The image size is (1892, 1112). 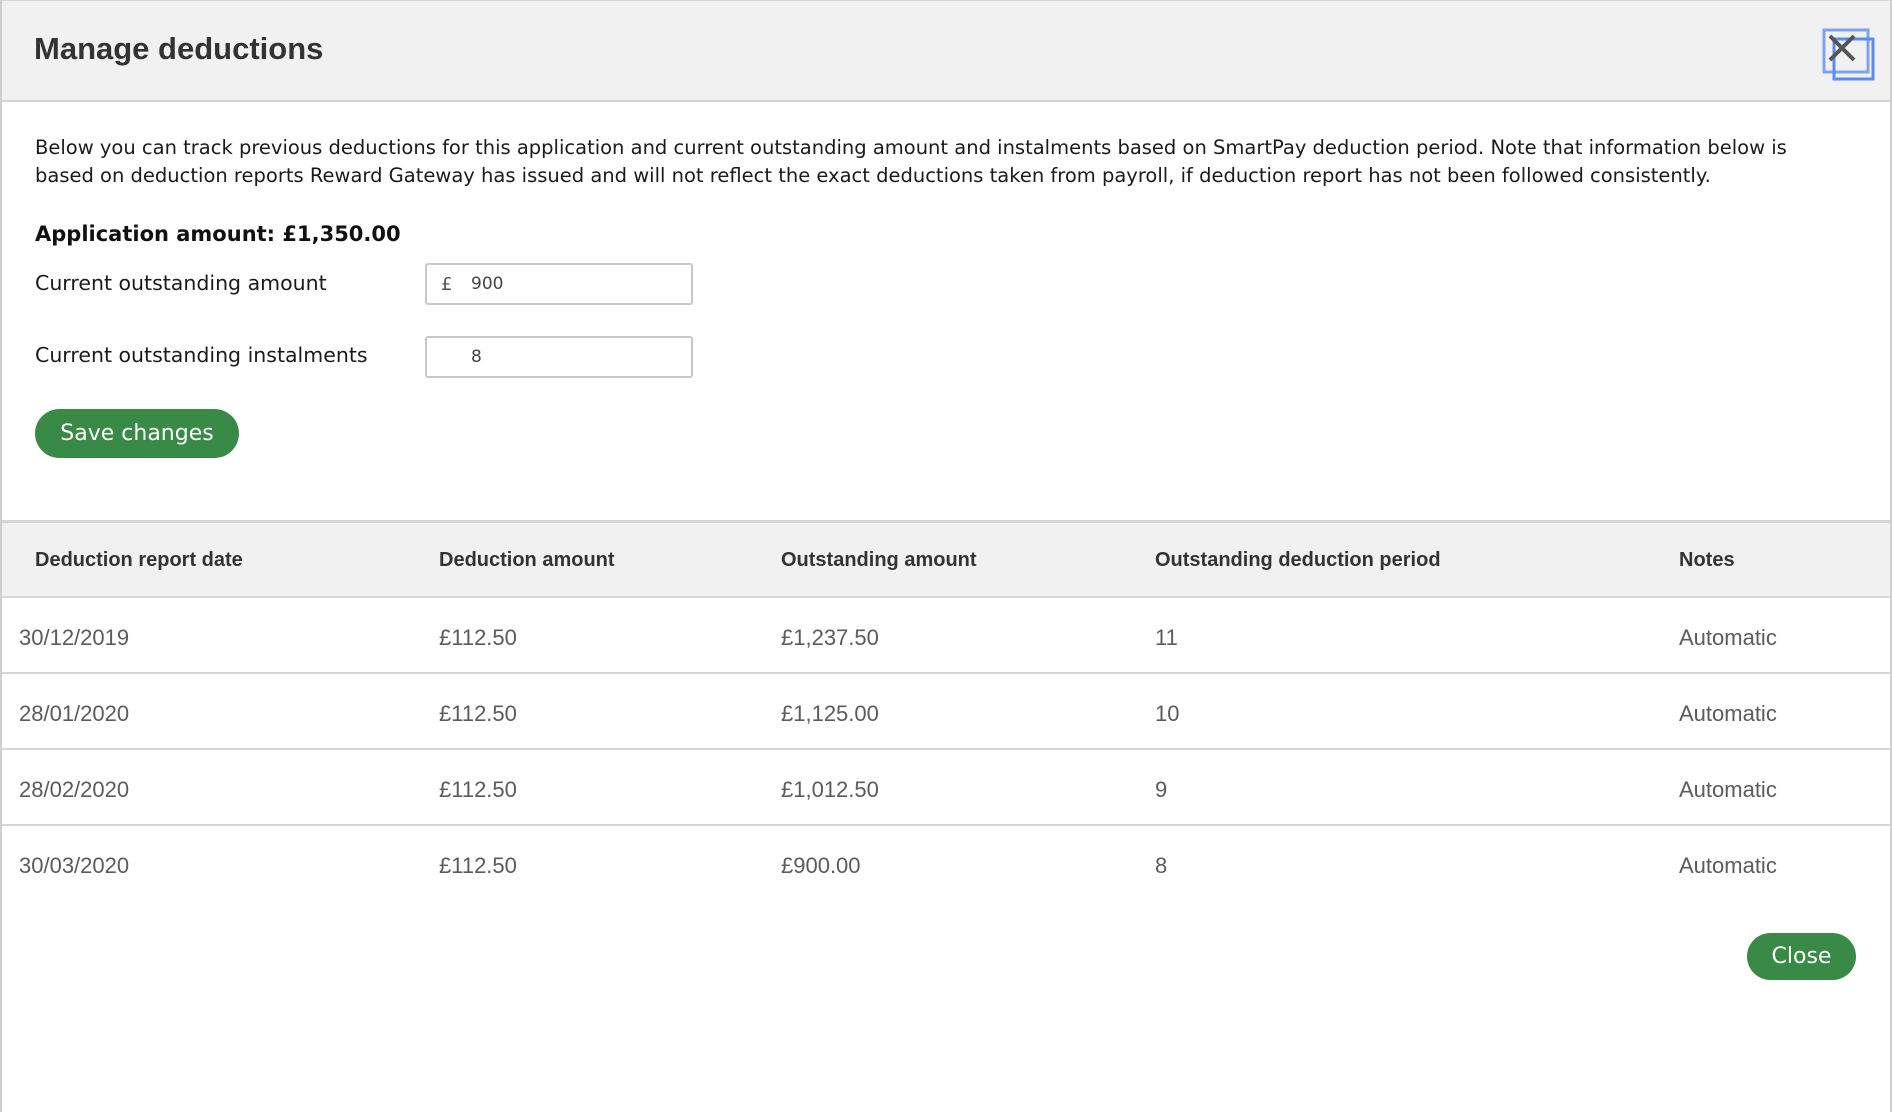 I want to click on cell-date: 28/01/2020, so click(x=74, y=713).